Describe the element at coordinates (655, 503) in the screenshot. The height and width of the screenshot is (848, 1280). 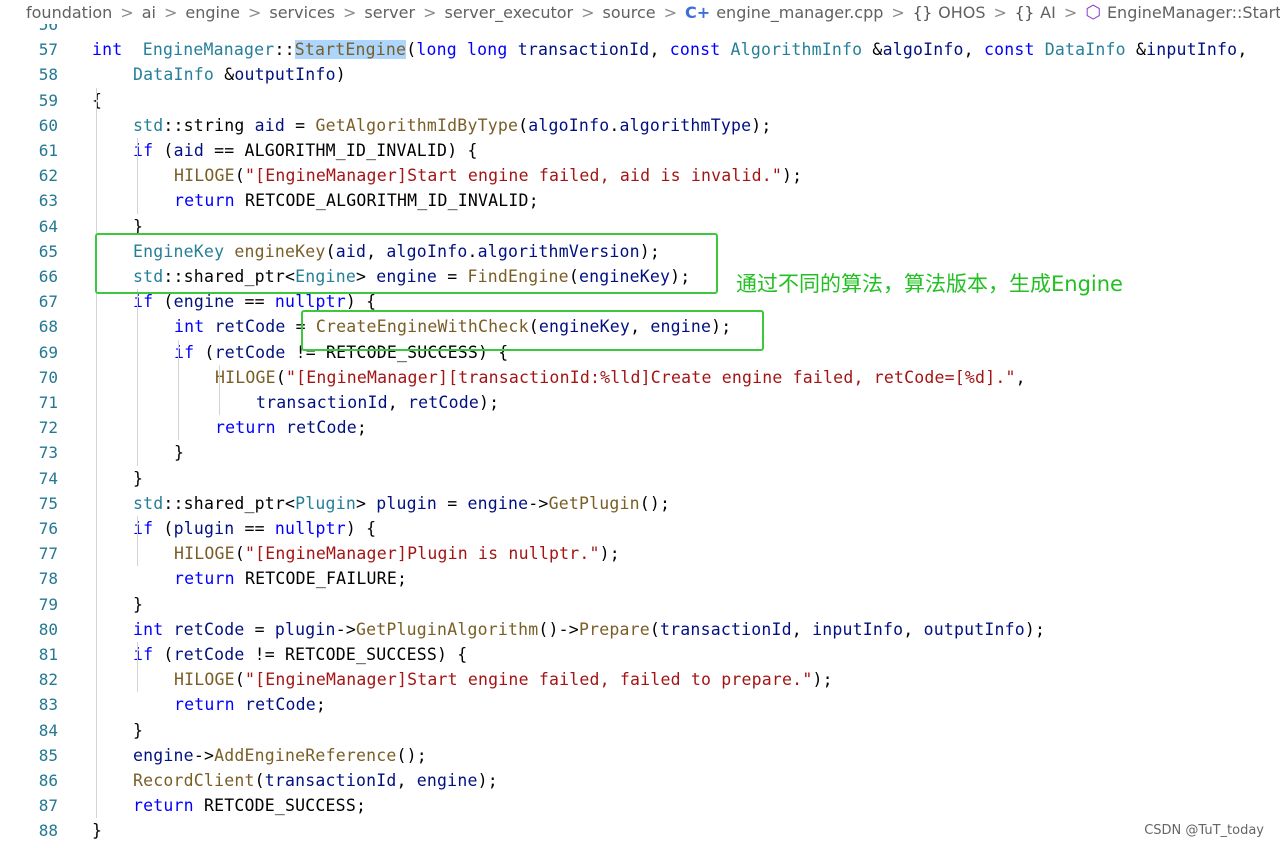
I see `code-token: ();` at that location.